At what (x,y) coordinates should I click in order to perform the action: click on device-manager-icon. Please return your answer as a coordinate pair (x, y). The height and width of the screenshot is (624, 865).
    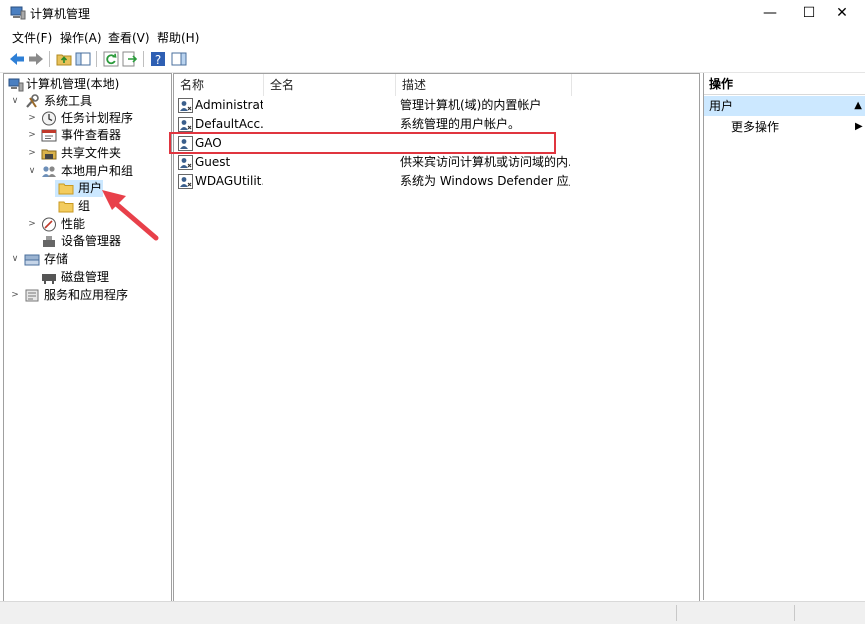
    Looking at the image, I should click on (49, 241).